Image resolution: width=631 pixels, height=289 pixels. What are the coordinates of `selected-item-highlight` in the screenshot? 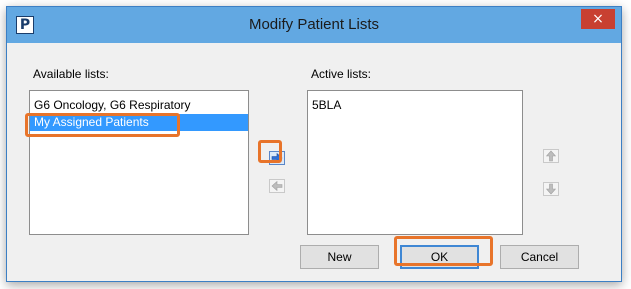 It's located at (102, 125).